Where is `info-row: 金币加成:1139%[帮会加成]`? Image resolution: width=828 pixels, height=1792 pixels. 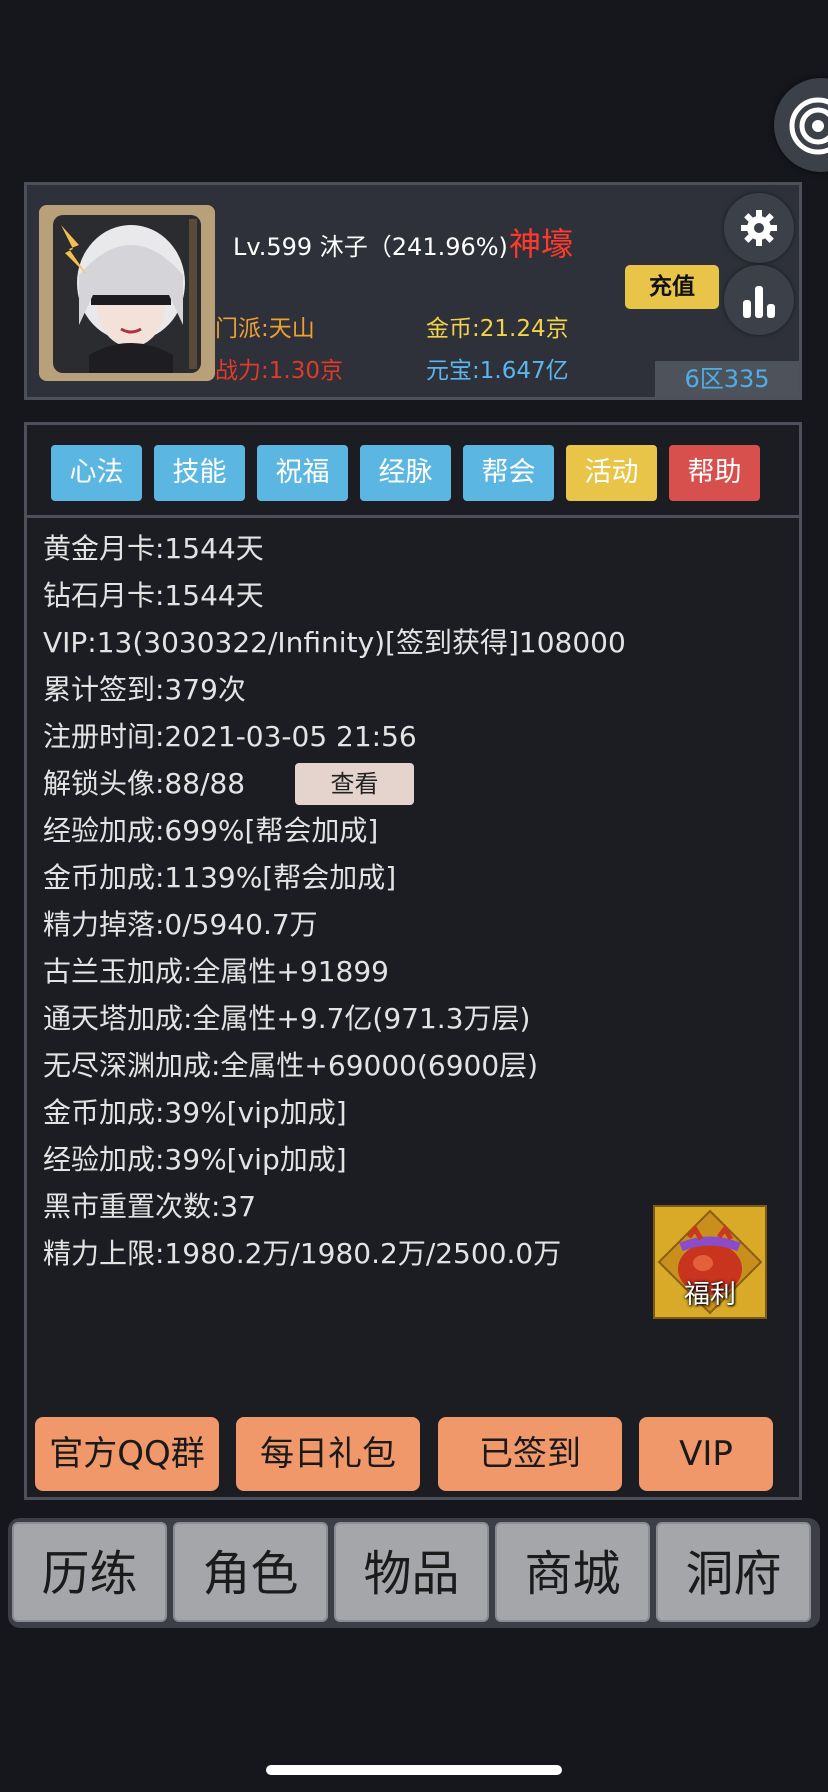 info-row: 金币加成:1139%[帮会加成] is located at coordinates (220, 877).